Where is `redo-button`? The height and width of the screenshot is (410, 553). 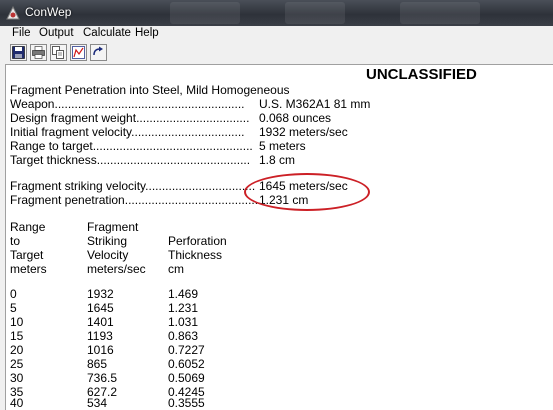 redo-button is located at coordinates (98, 52).